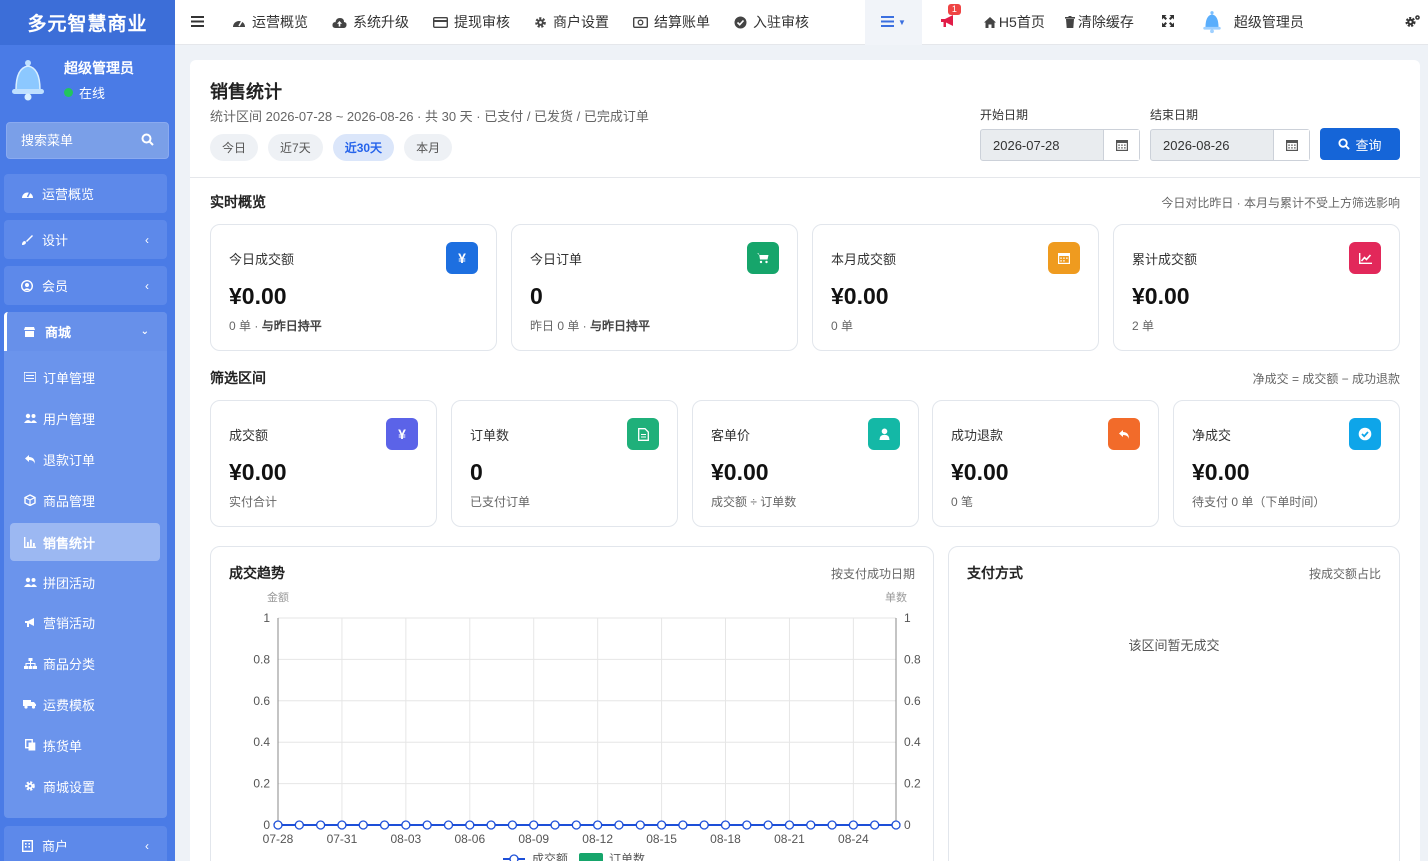 Image resolution: width=1428 pixels, height=861 pixels. I want to click on stat-value: 0, so click(476, 472).